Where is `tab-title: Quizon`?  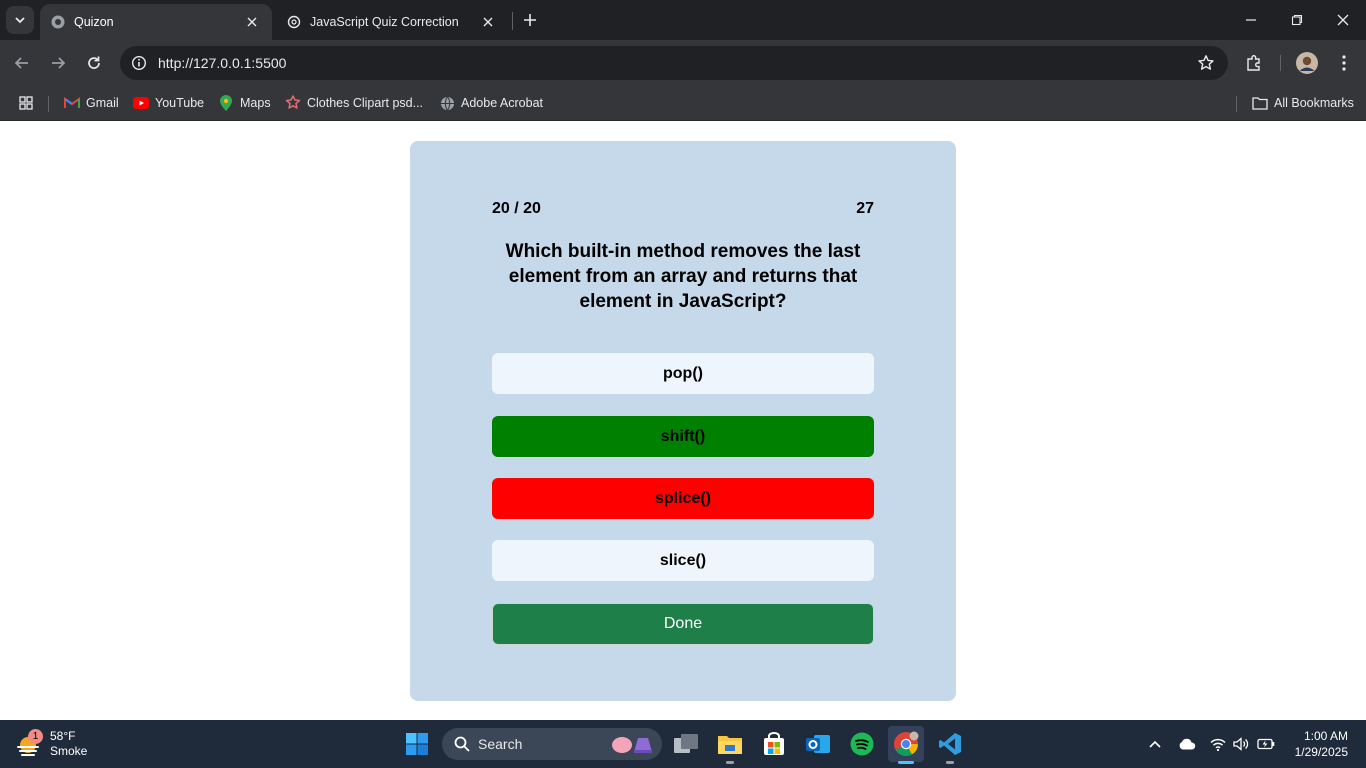
tab-title: Quizon is located at coordinates (94, 22).